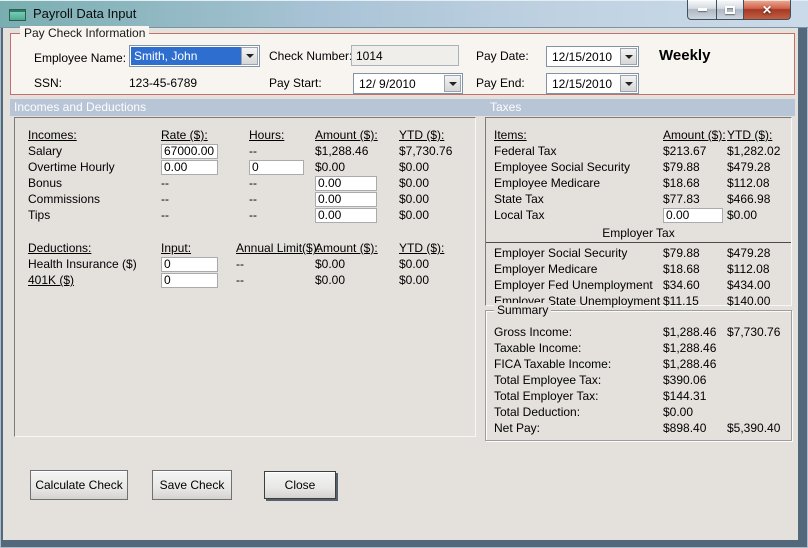 The image size is (808, 548). Describe the element at coordinates (80, 58) in the screenshot. I see `employee-name-label: Employee Name:` at that location.